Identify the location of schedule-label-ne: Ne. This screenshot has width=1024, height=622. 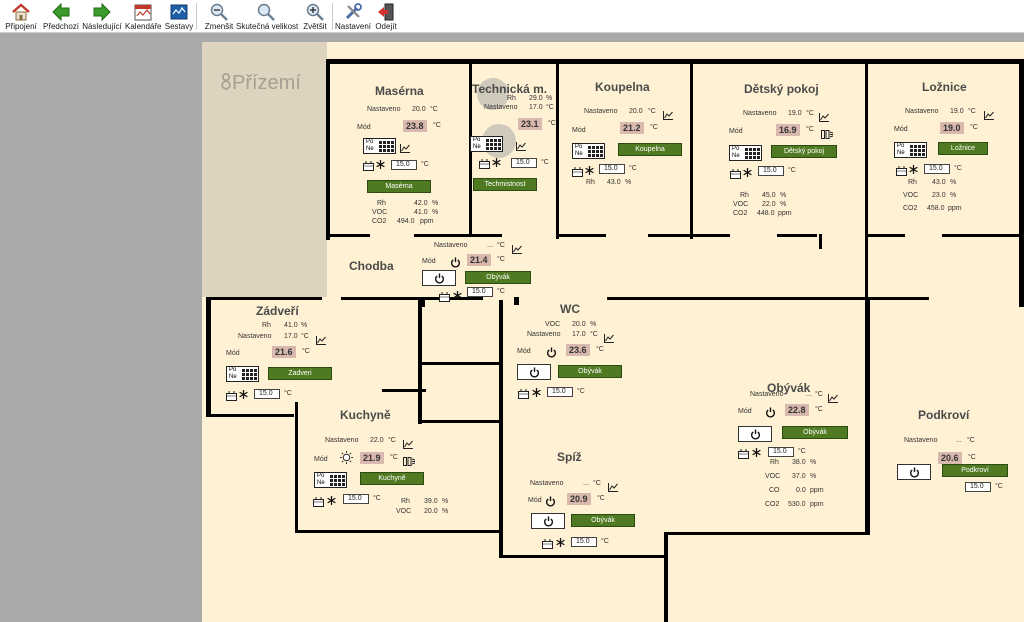
(233, 377).